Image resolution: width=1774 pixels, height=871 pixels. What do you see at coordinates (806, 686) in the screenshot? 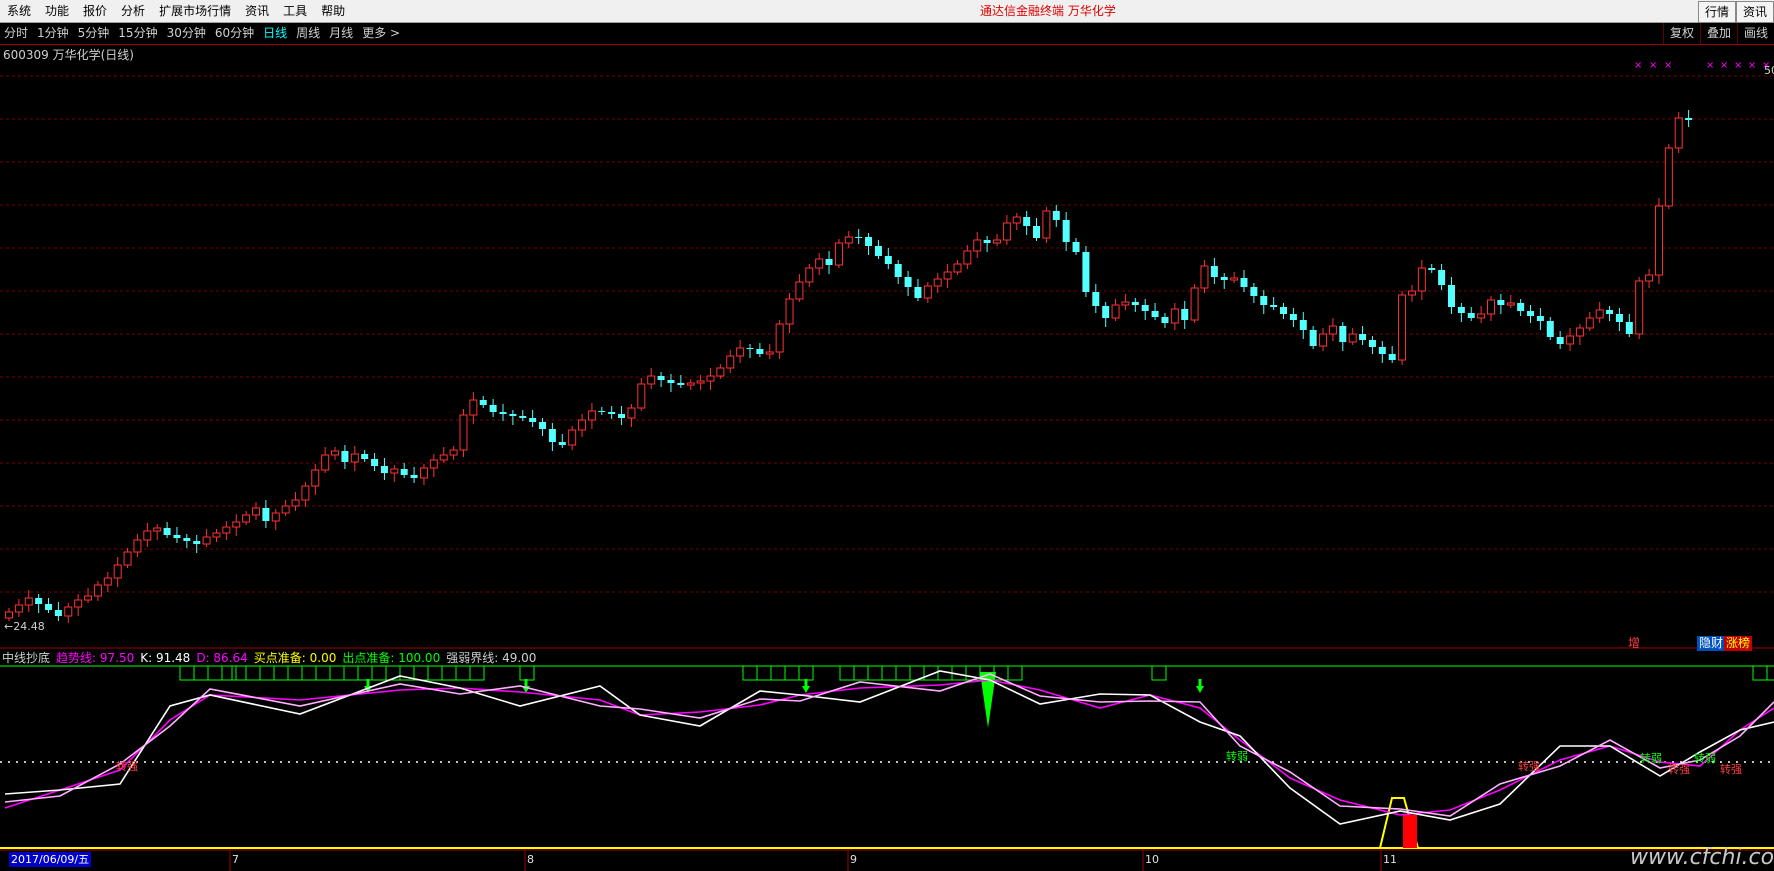
I see `sell-arrow-icon` at bounding box center [806, 686].